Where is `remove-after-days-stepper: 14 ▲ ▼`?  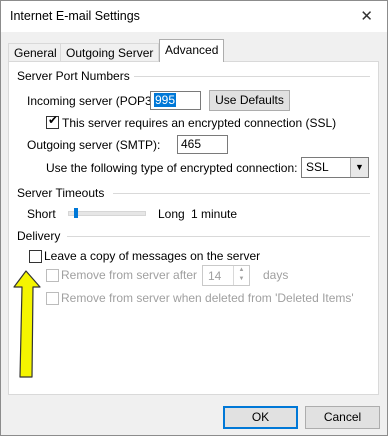 remove-after-days-stepper: 14 ▲ ▼ is located at coordinates (226, 275).